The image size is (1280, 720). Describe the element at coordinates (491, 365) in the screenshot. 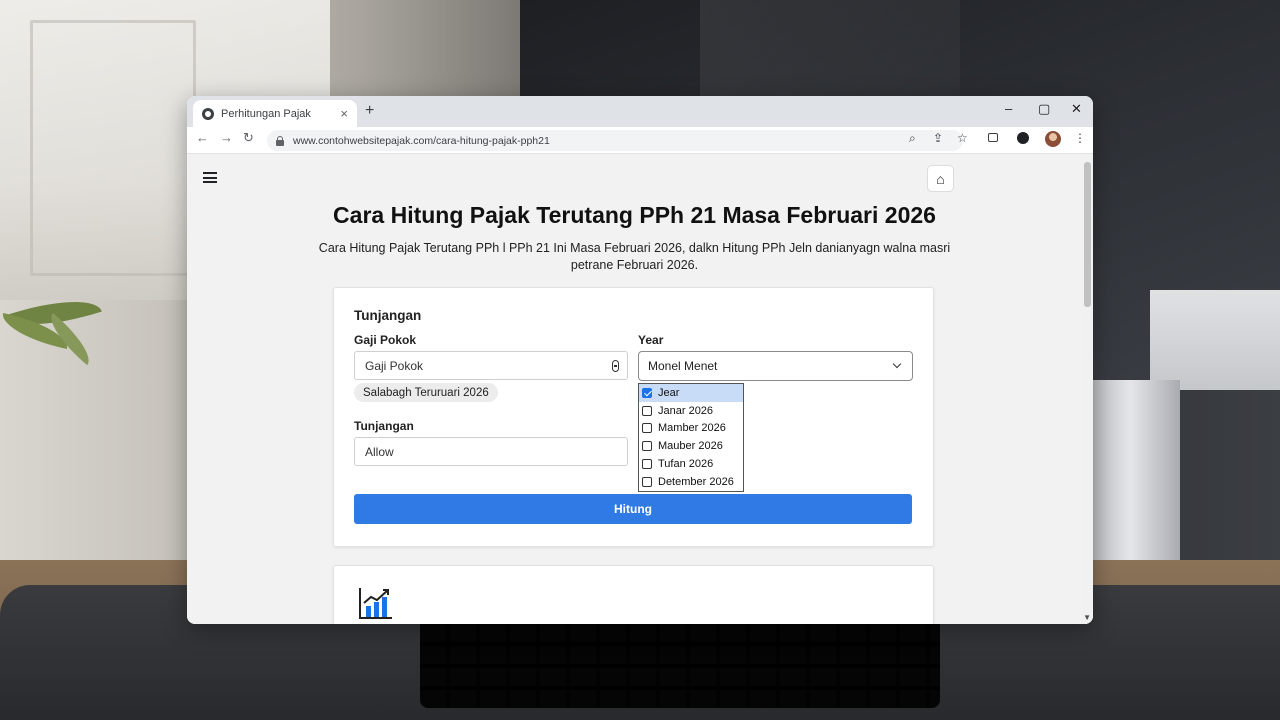

I see `gaji-pokok-input: Gaji Pokok` at that location.